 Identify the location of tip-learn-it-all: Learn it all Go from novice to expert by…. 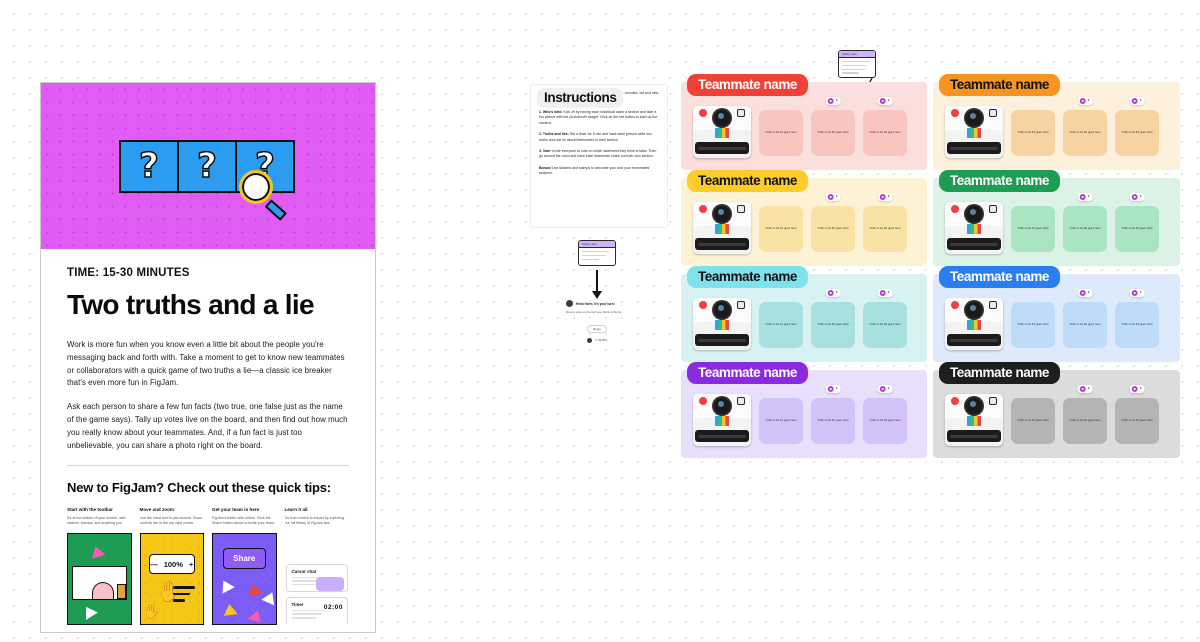
(316, 566).